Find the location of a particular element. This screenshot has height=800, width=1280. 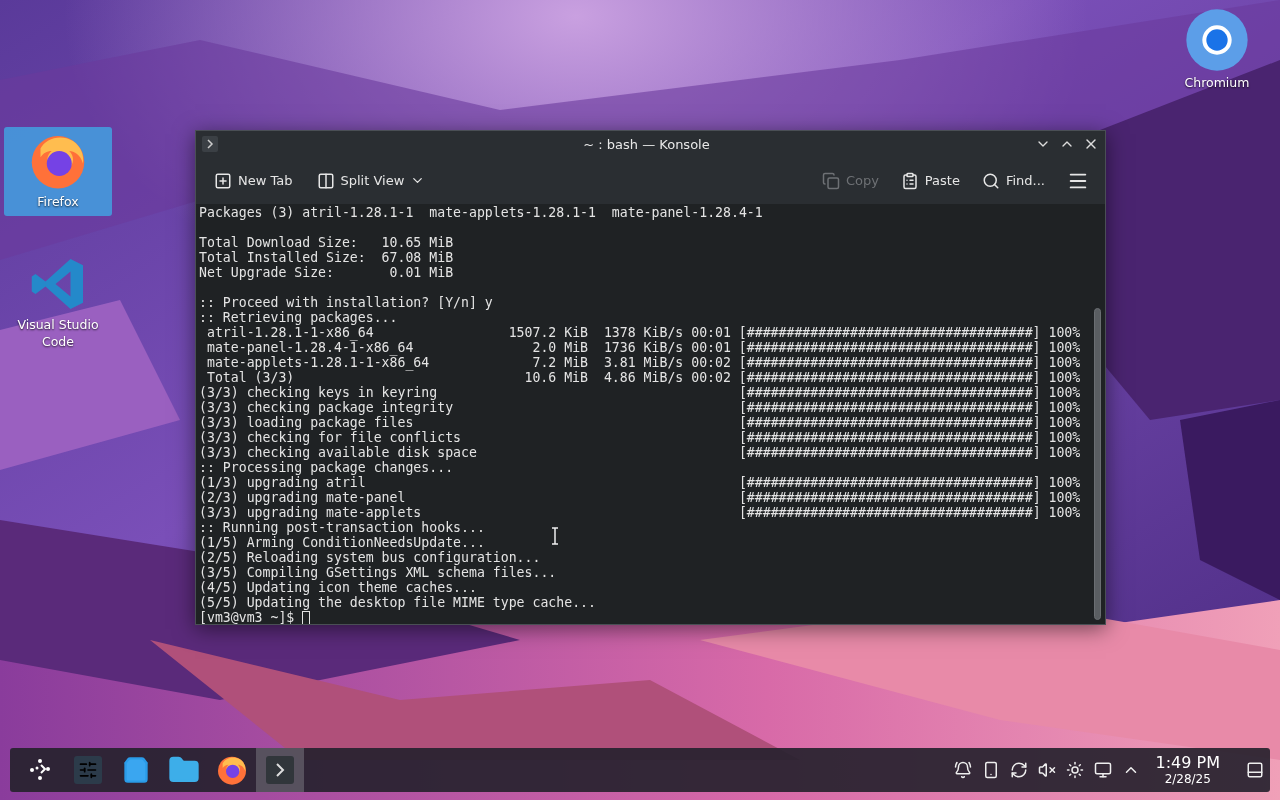

shortcut-label: Firefox is located at coordinates (58, 201).